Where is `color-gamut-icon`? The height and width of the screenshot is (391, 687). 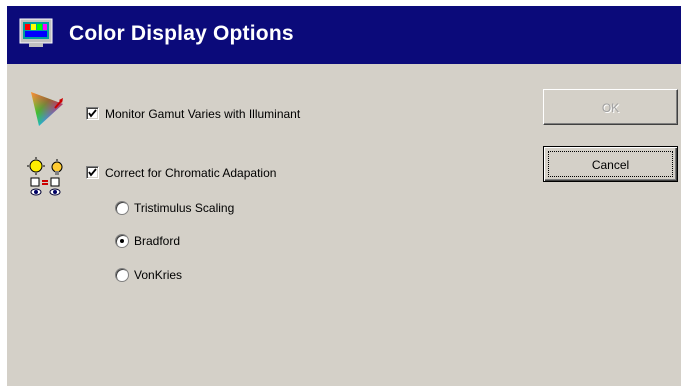 color-gamut-icon is located at coordinates (49, 108).